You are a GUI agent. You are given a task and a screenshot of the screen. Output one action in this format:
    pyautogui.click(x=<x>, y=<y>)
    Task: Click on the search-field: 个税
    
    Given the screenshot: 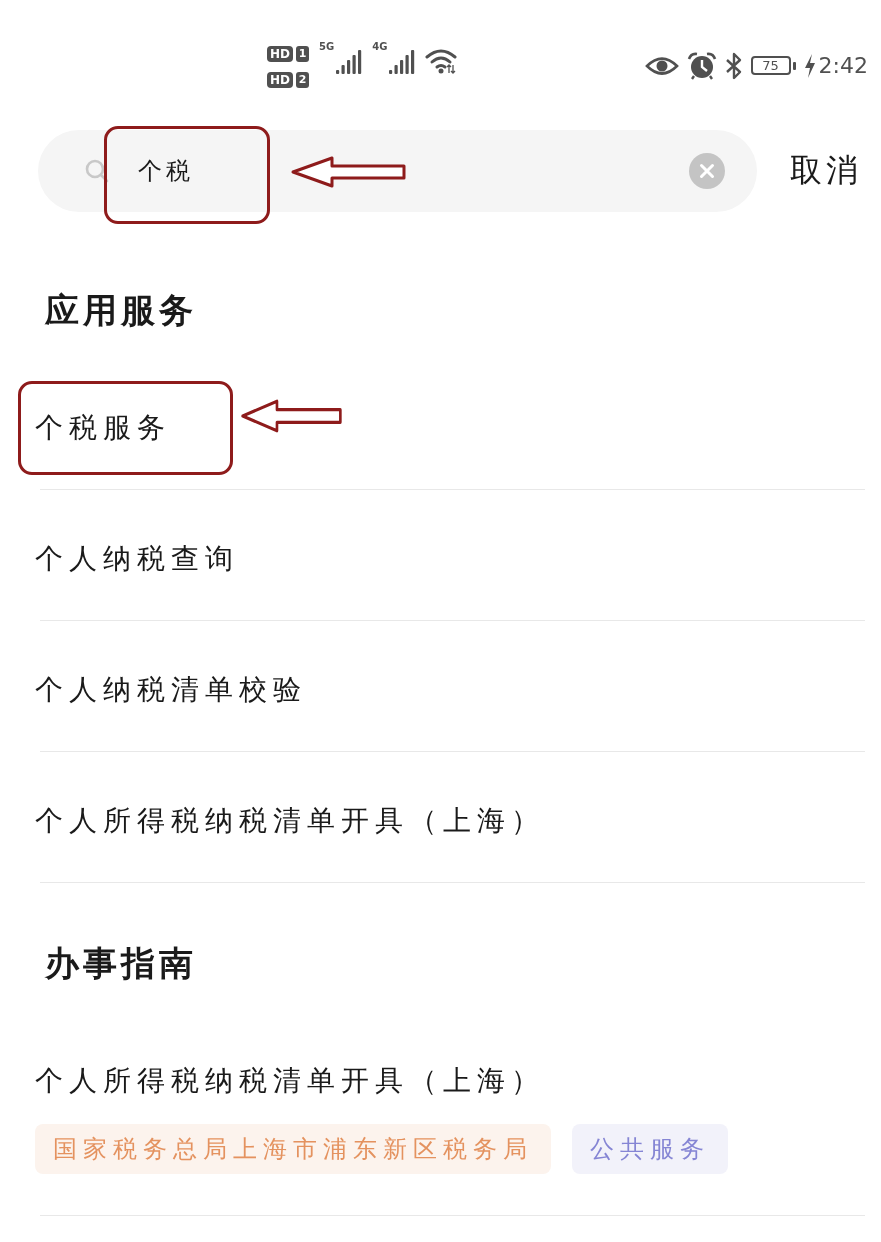 What is the action you would take?
    pyautogui.click(x=397, y=171)
    